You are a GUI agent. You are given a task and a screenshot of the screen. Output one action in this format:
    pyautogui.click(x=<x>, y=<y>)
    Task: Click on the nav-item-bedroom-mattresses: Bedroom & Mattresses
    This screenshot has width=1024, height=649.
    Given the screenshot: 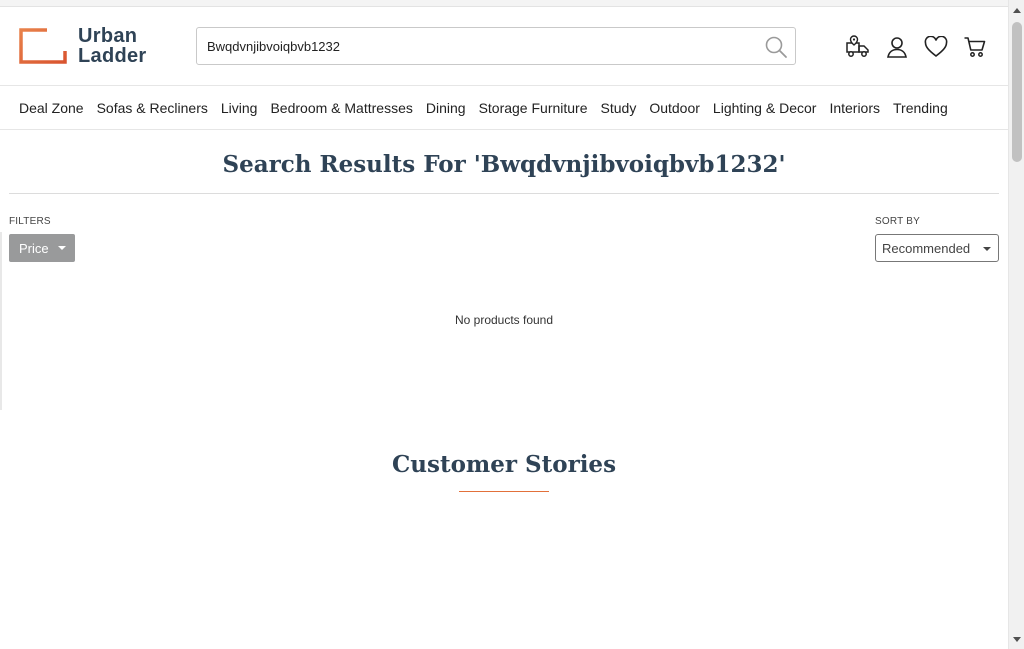 What is the action you would take?
    pyautogui.click(x=341, y=108)
    